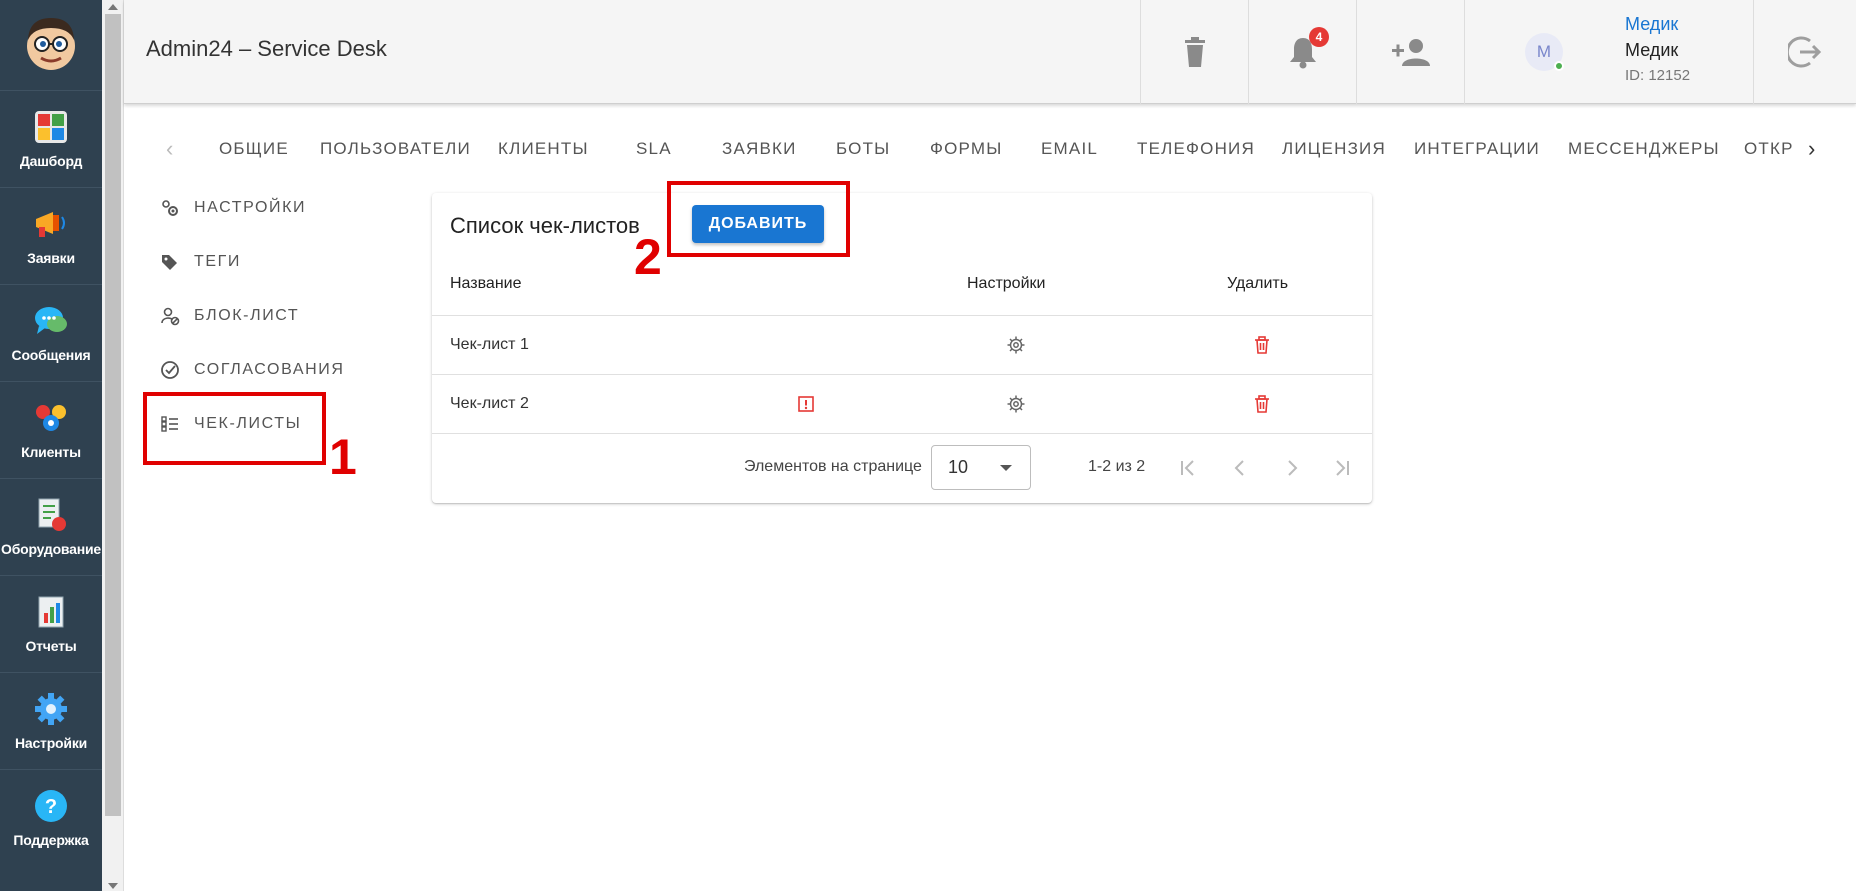 Image resolution: width=1856 pixels, height=891 pixels. What do you see at coordinates (1644, 149) in the screenshot?
I see `tab-messengers: МЕССЕНДЖЕРЫ` at bounding box center [1644, 149].